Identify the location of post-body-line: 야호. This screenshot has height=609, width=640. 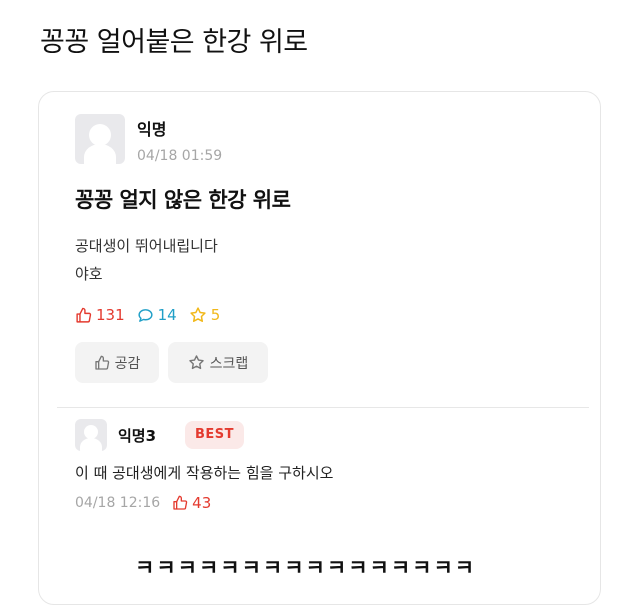
(89, 274).